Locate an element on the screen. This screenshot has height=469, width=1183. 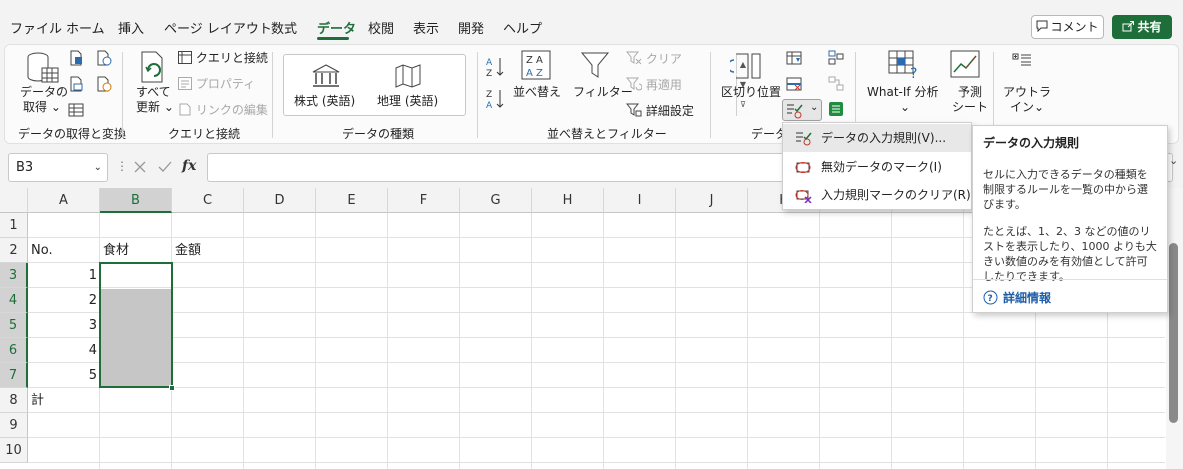
properties-button: プロパティ is located at coordinates (216, 84).